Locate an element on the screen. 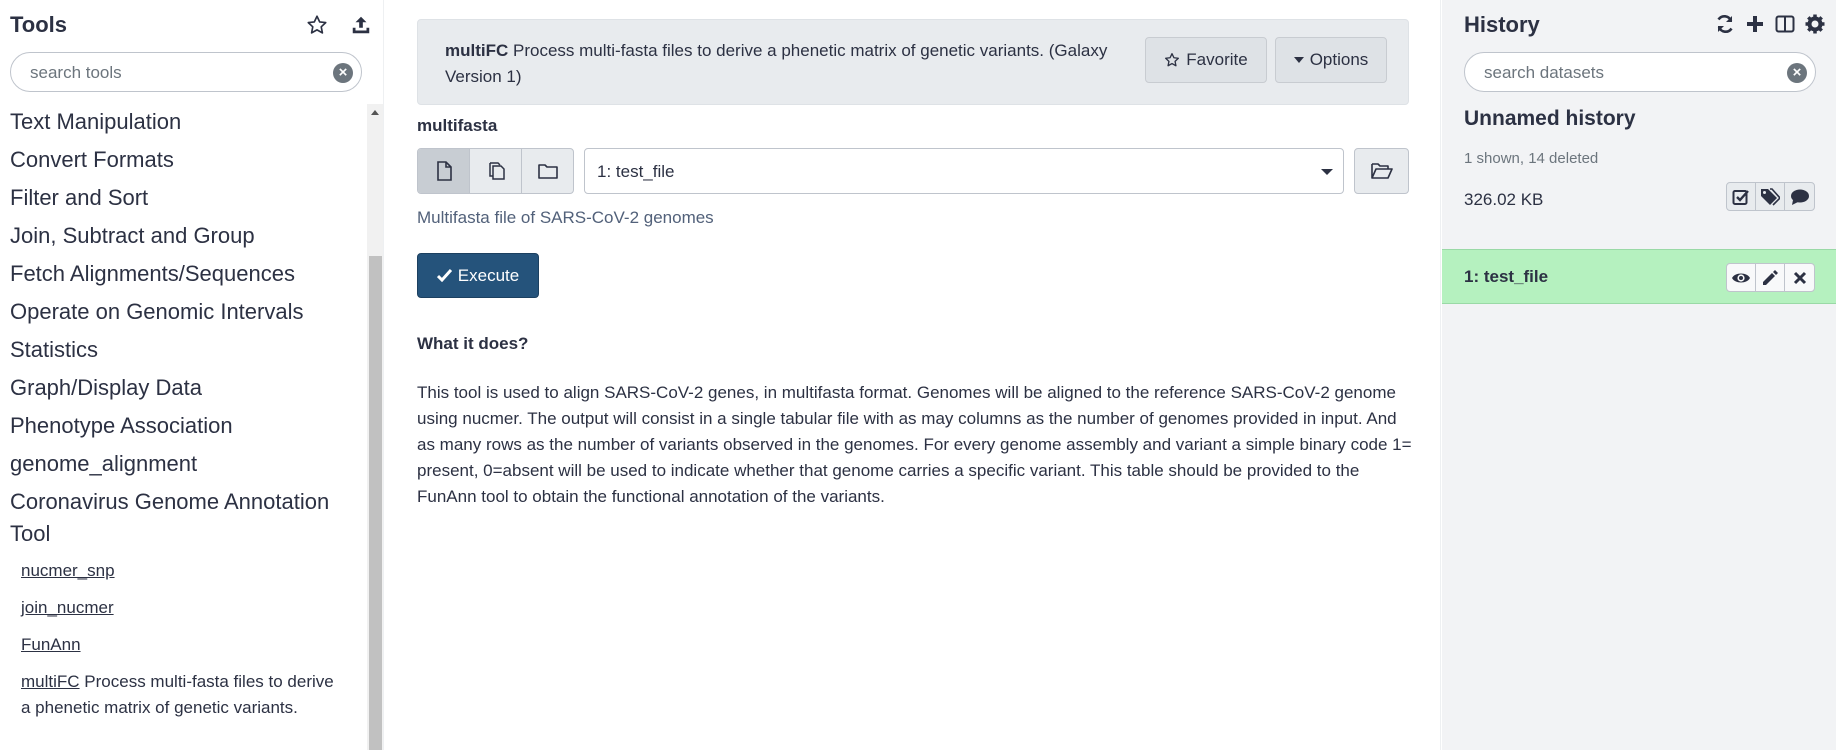  section-graph-display-data: Graph/Display Data is located at coordinates (183, 388).